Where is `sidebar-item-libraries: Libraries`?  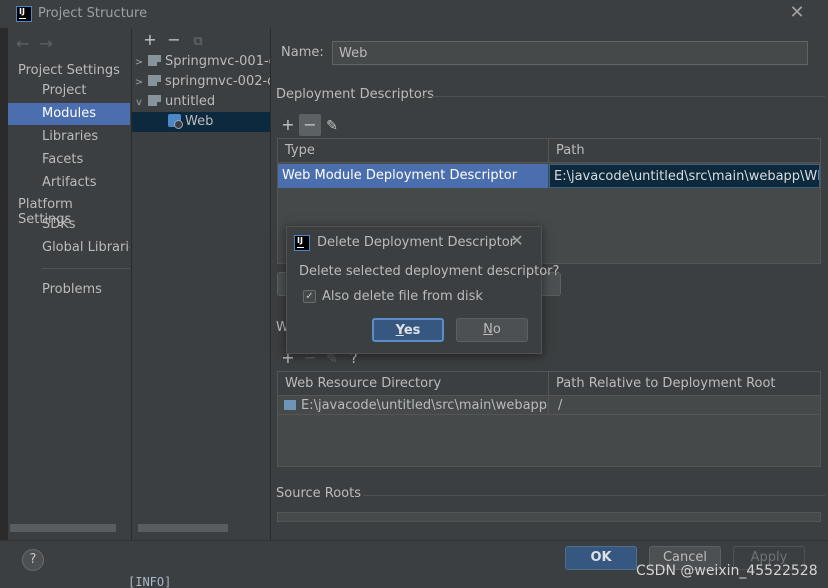
sidebar-item-libraries: Libraries is located at coordinates (69, 137).